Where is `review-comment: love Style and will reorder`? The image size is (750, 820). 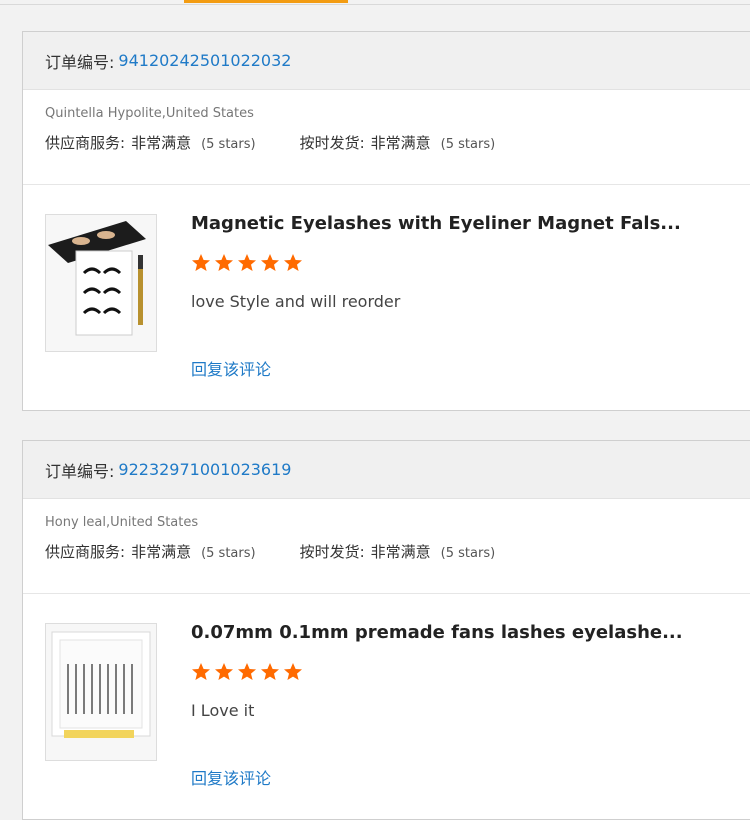 review-comment: love Style and will reorder is located at coordinates (296, 301).